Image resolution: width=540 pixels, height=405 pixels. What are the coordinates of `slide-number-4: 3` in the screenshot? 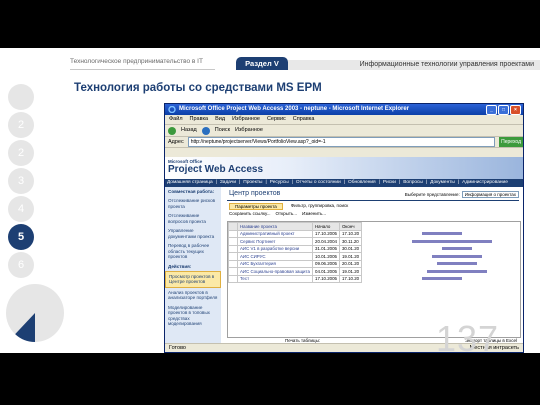 It's located at (21, 181).